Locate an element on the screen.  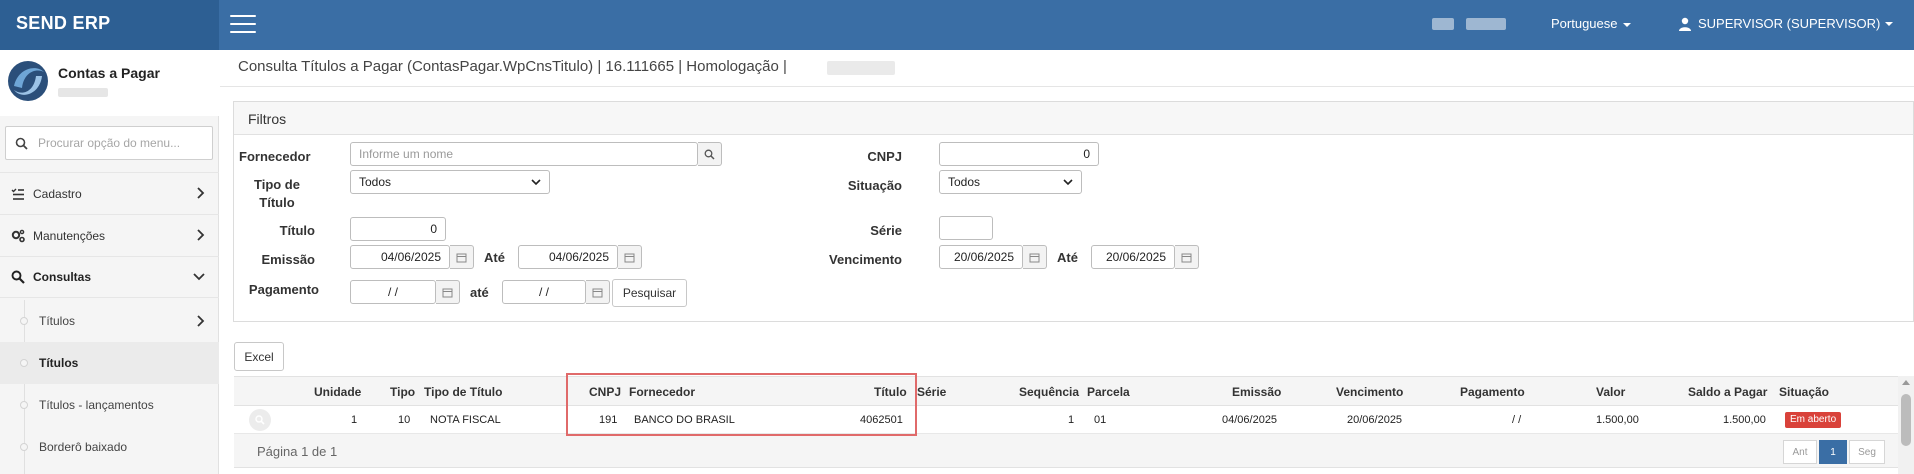
excel-button: Excel is located at coordinates (259, 356).